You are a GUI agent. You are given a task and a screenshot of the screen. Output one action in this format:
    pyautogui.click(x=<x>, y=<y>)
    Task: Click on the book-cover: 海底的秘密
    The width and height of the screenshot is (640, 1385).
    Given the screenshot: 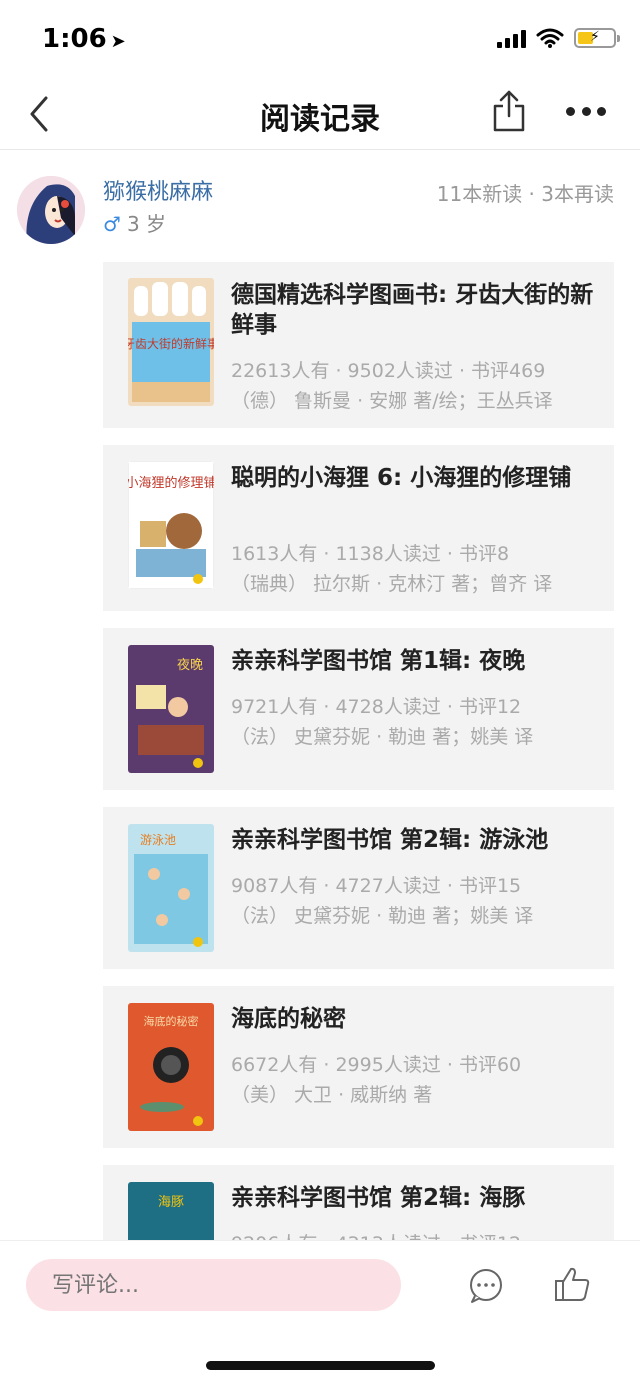 What is the action you would take?
    pyautogui.click(x=171, y=1067)
    